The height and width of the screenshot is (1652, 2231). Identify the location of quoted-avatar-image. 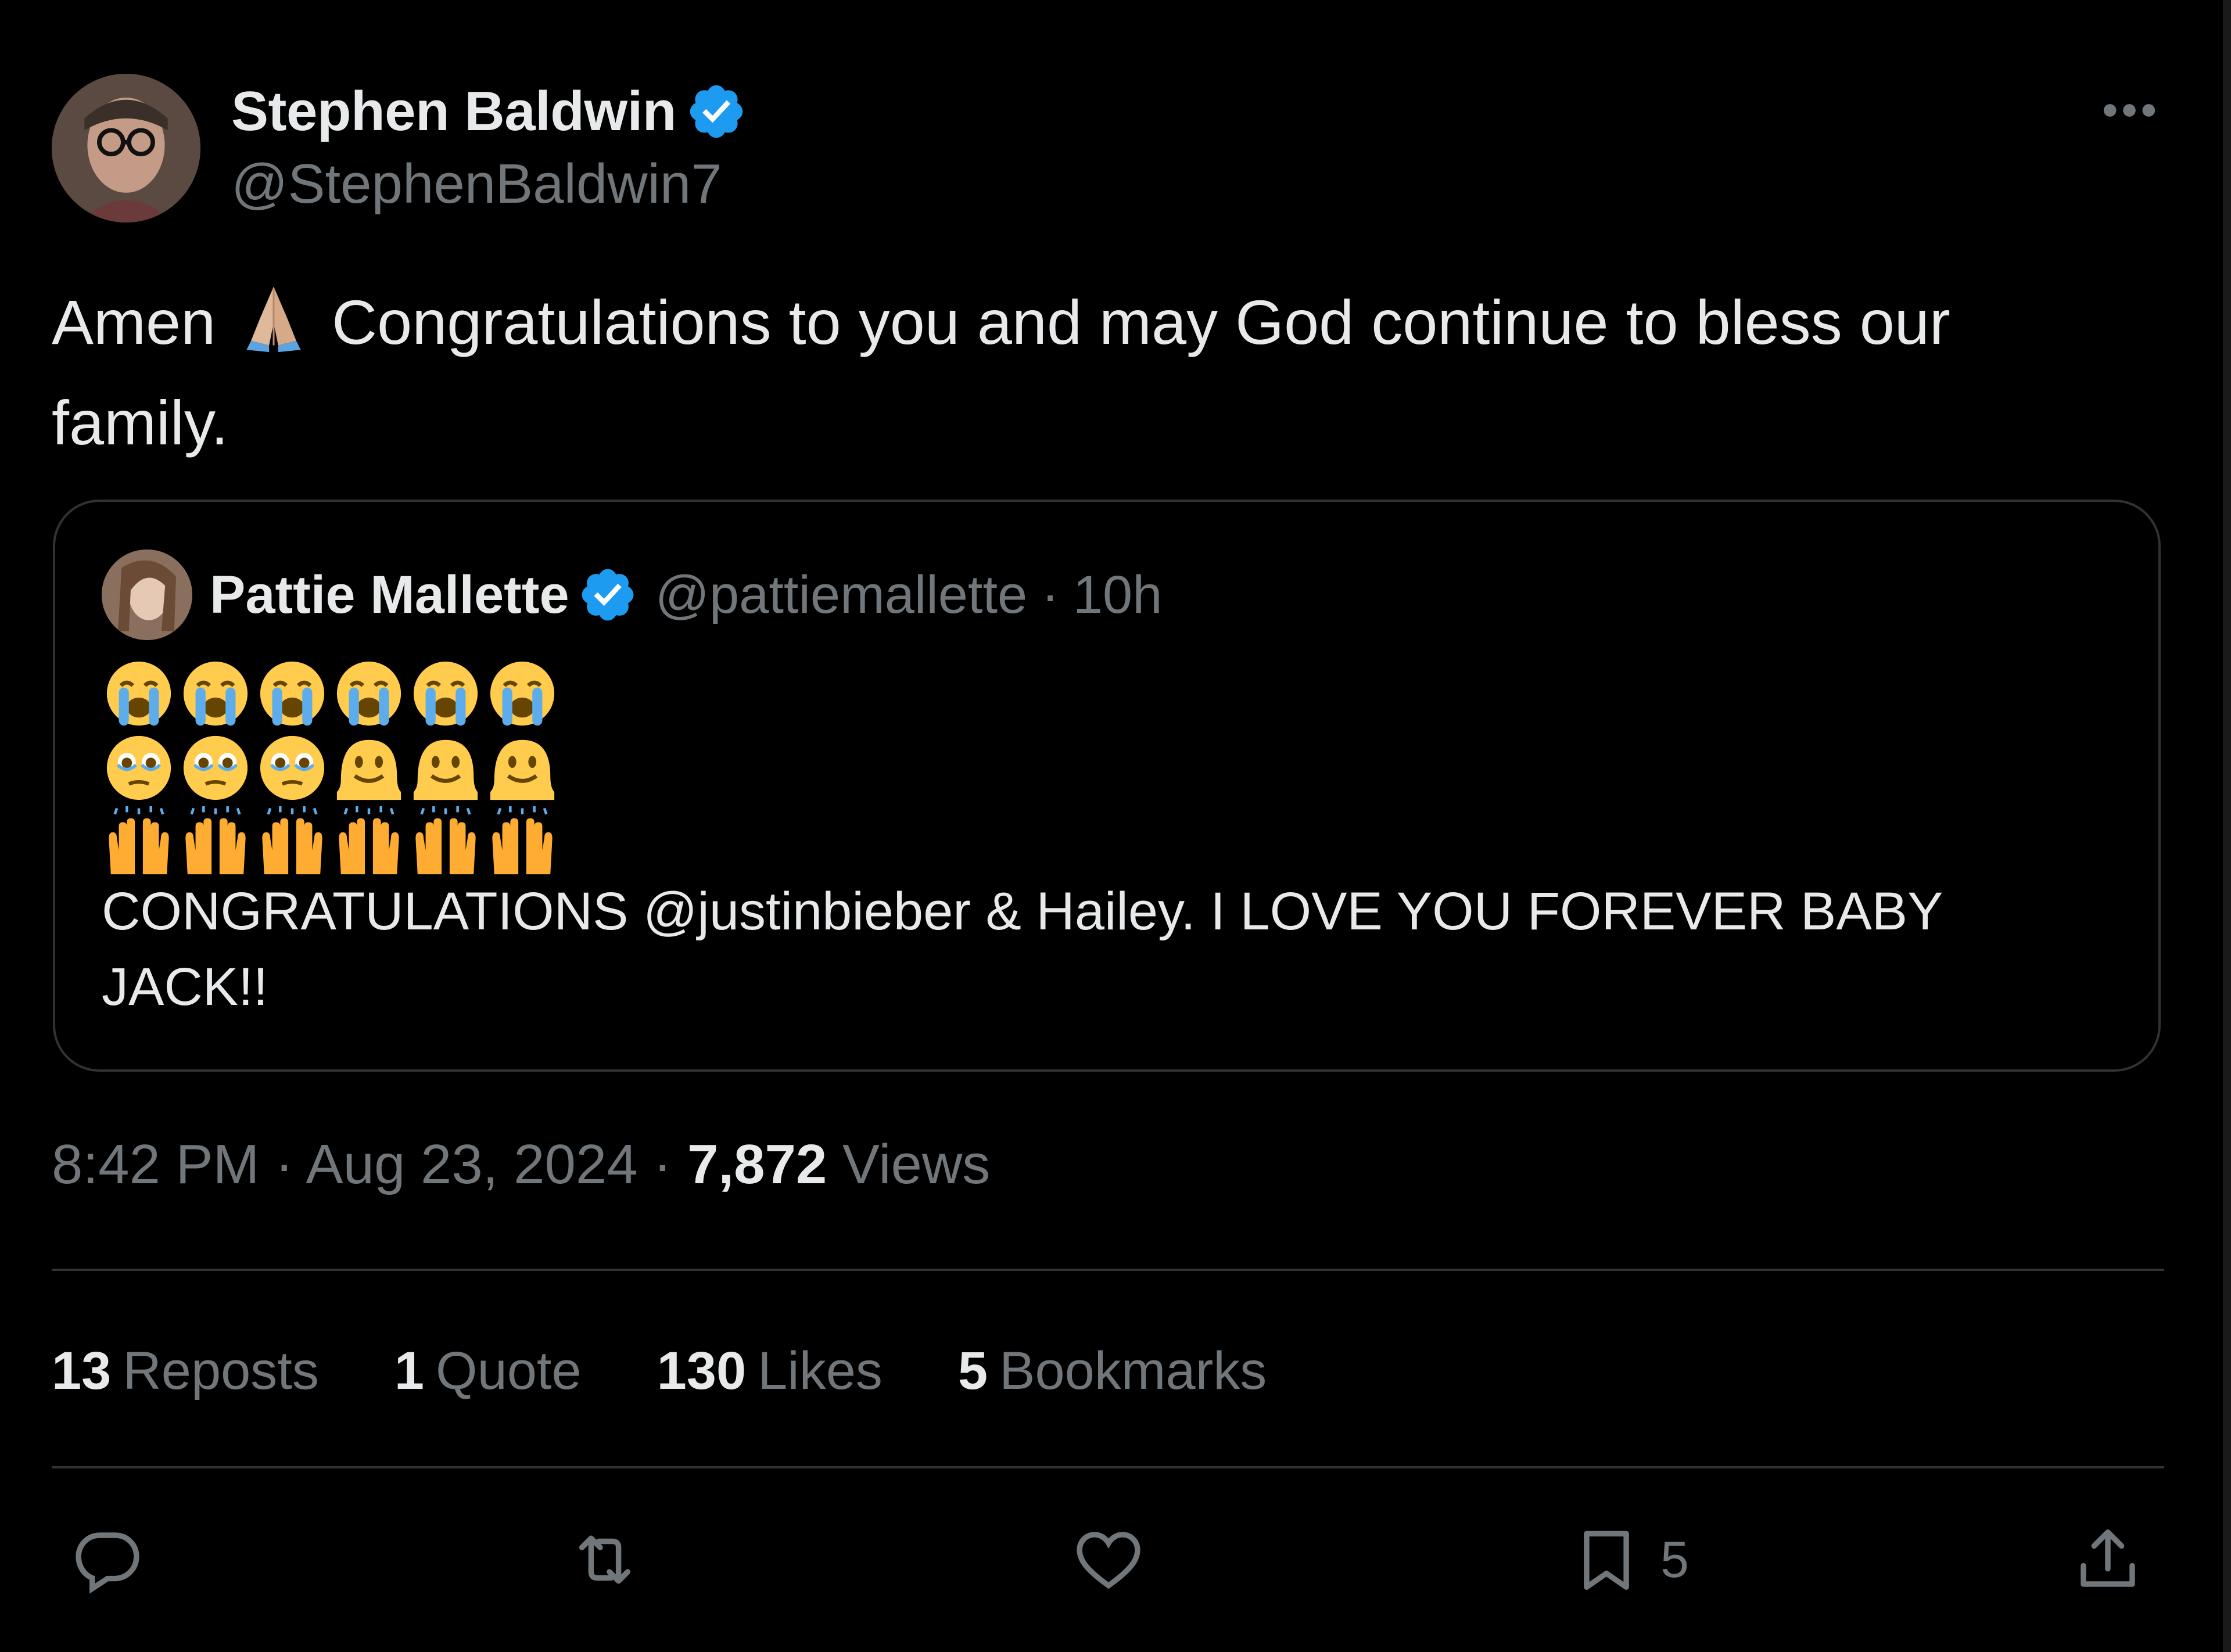
(147, 595).